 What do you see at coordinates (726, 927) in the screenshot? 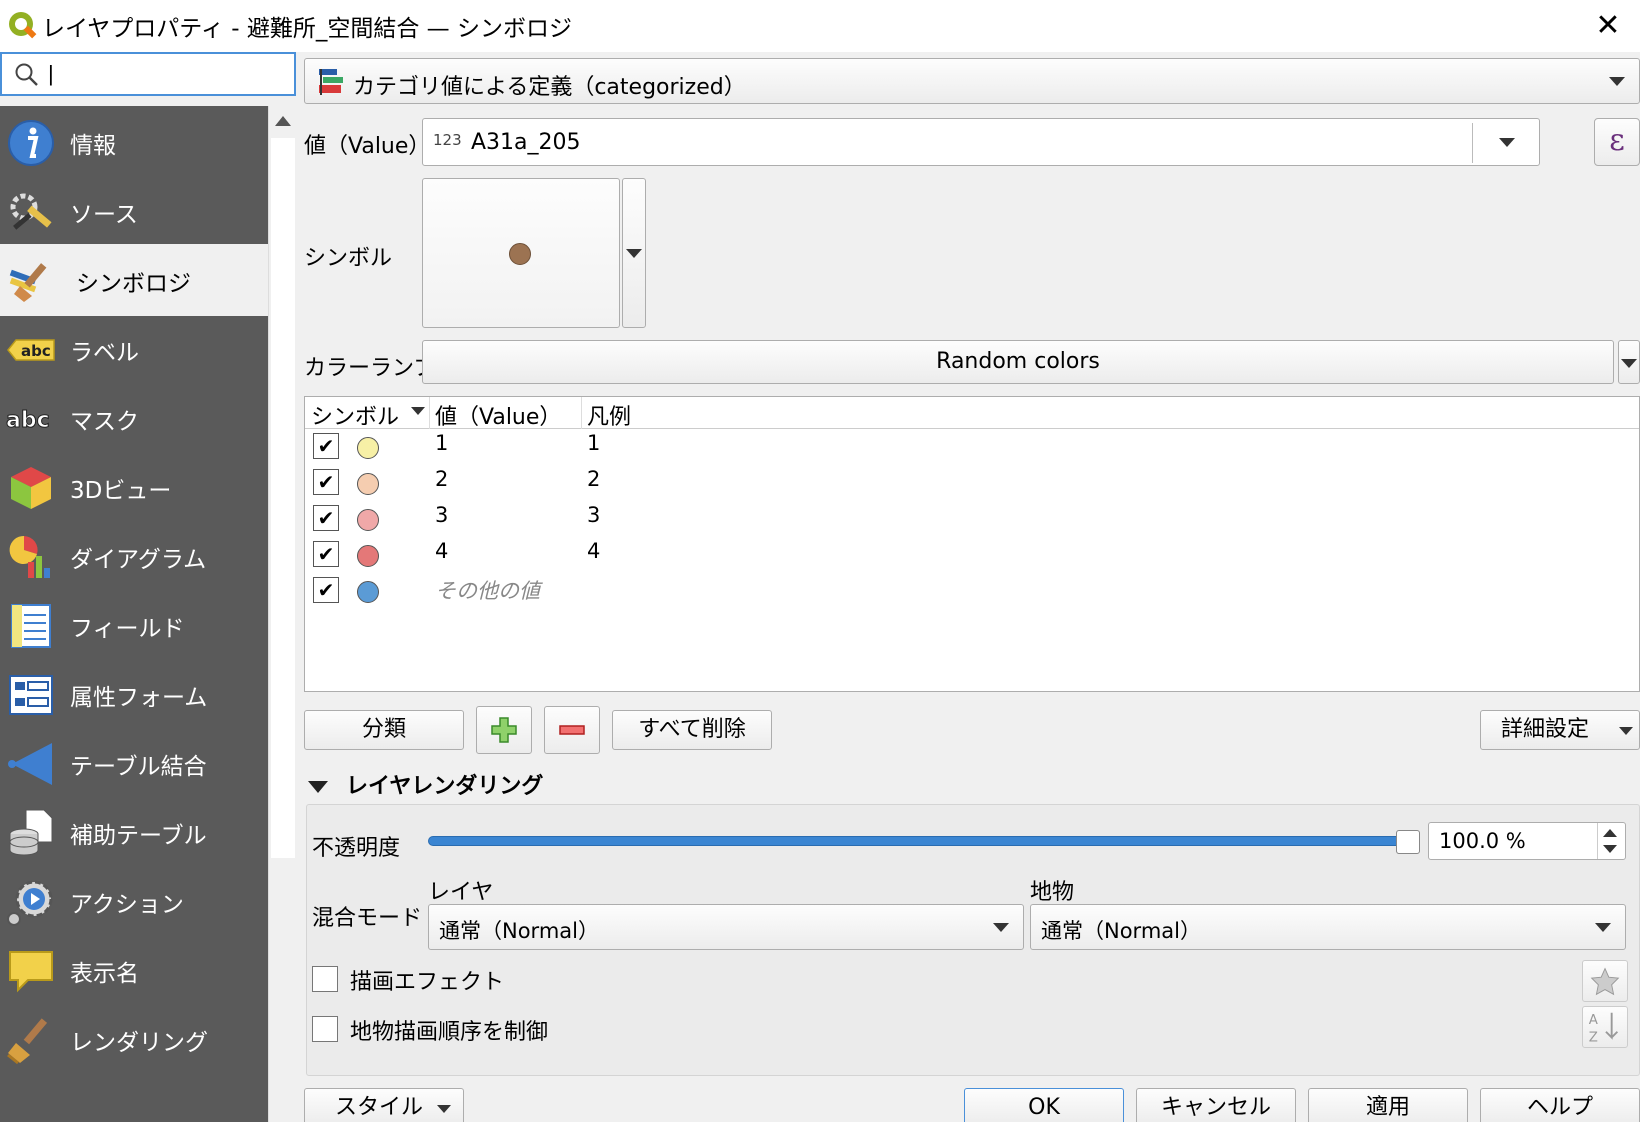
I see `layer-blend-select: 通常（Normal）` at bounding box center [726, 927].